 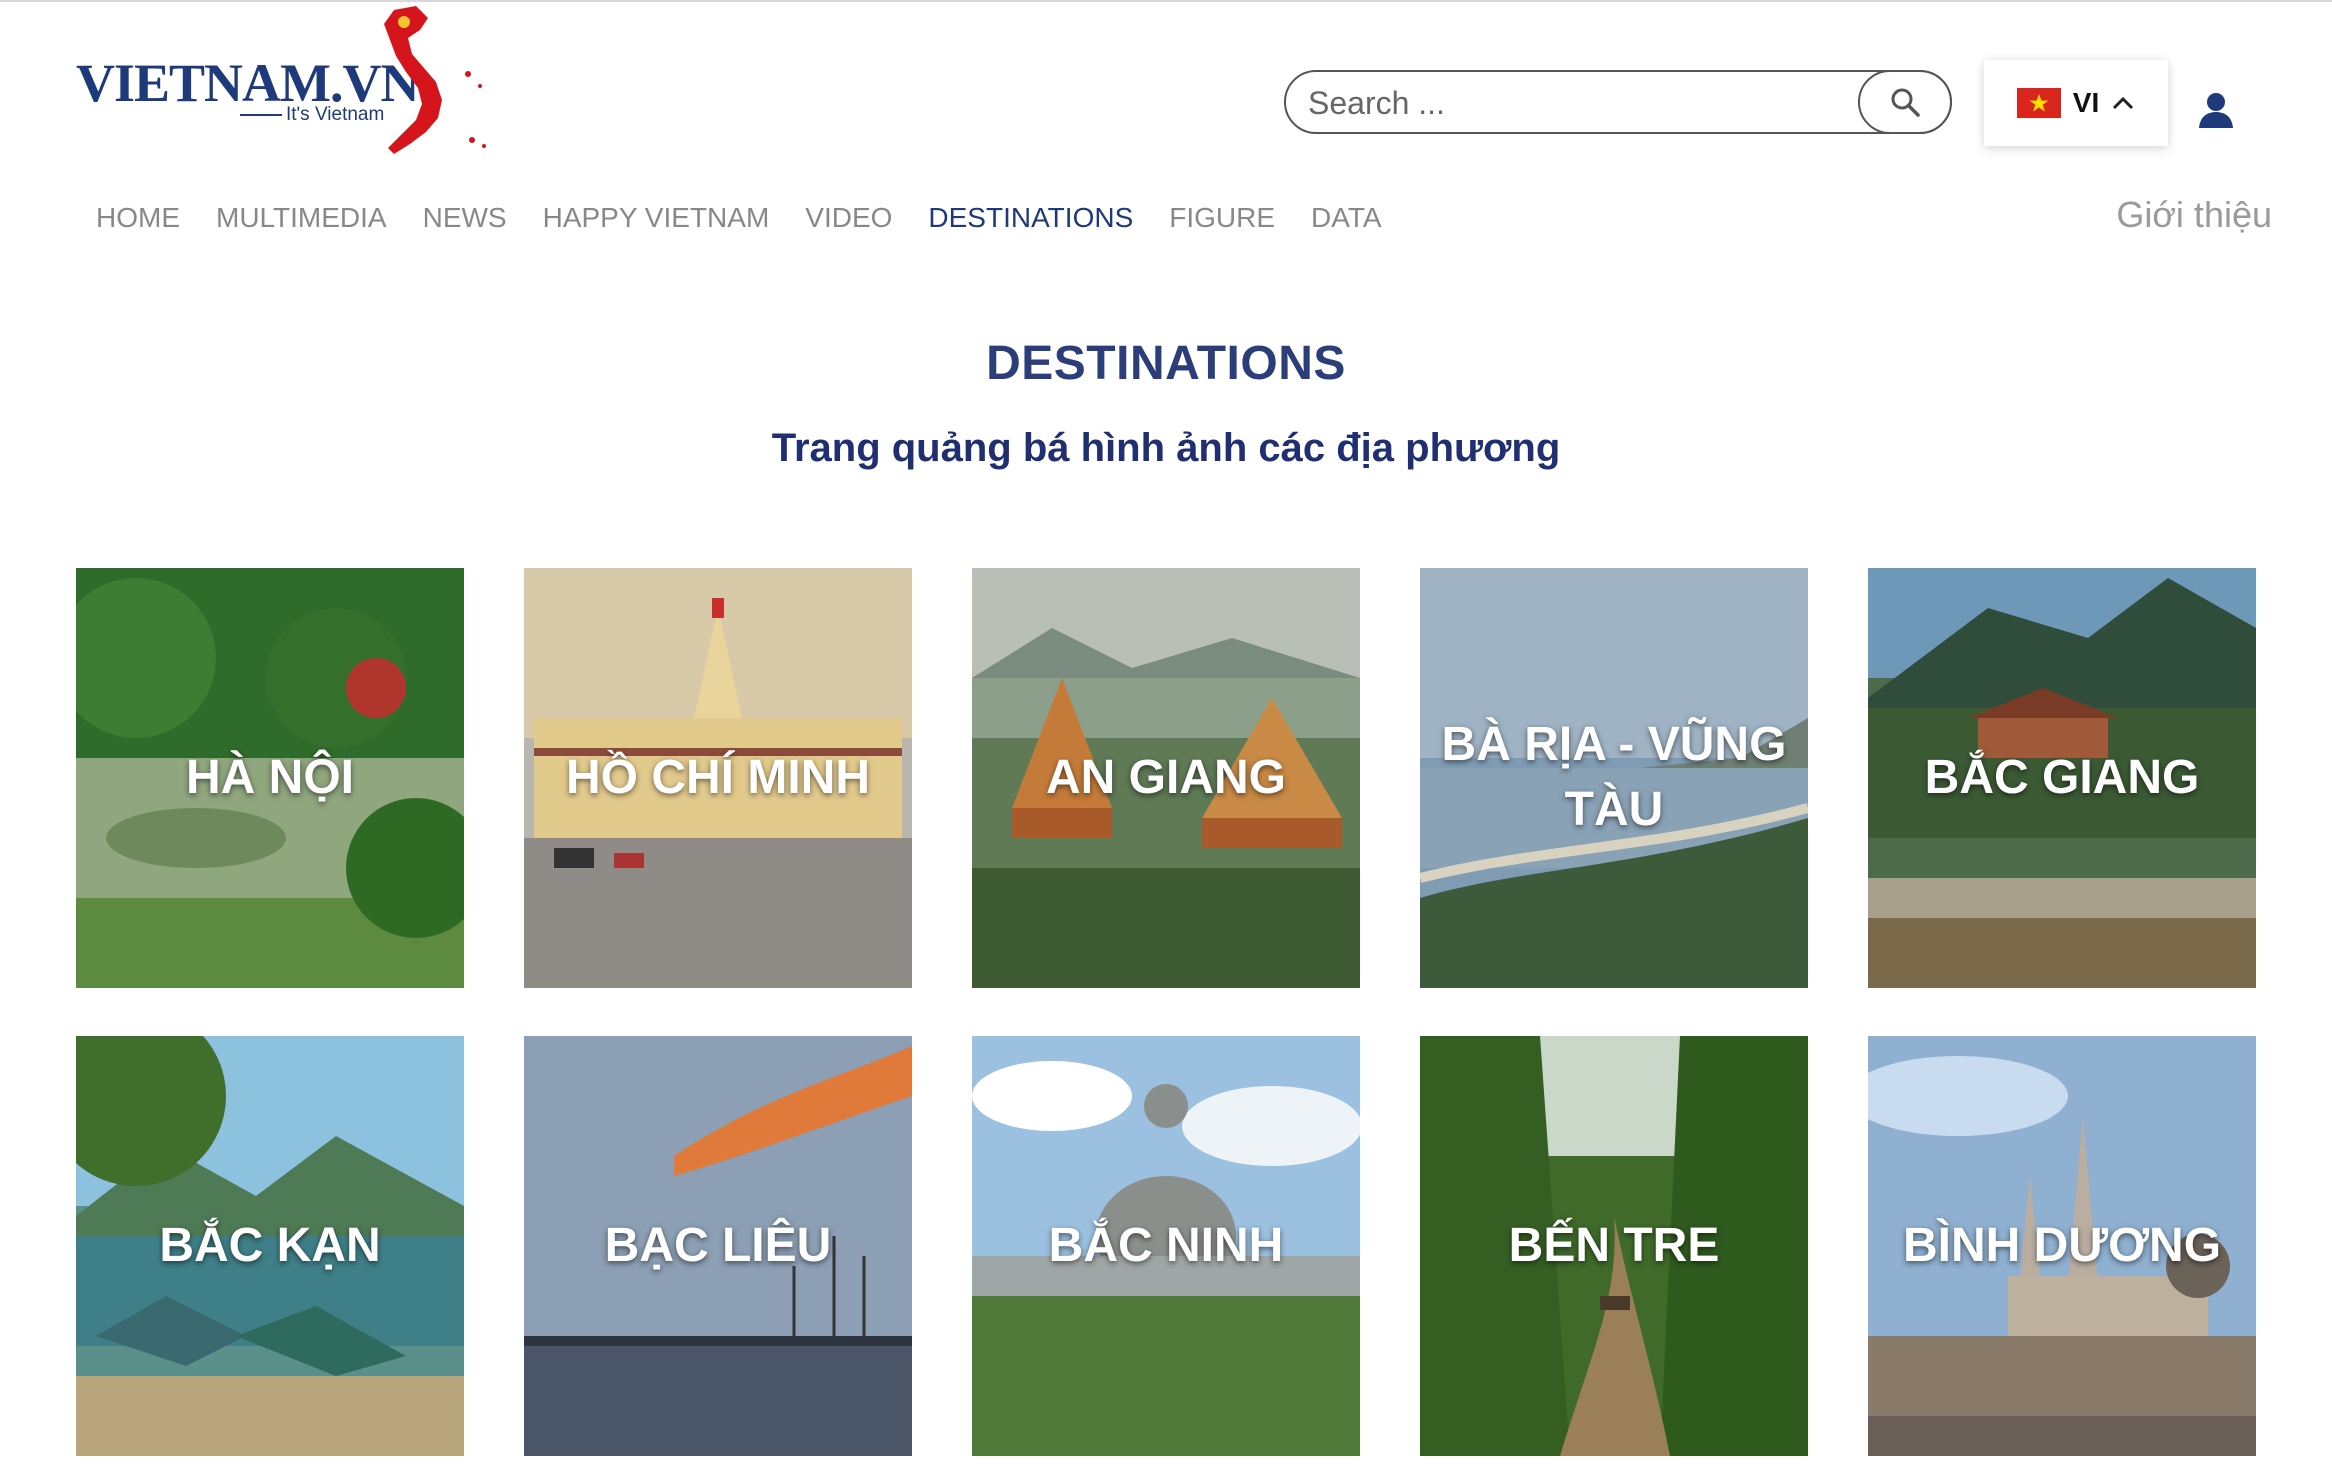 I want to click on destination-label: HỒ CHÍ MINH, so click(x=718, y=777).